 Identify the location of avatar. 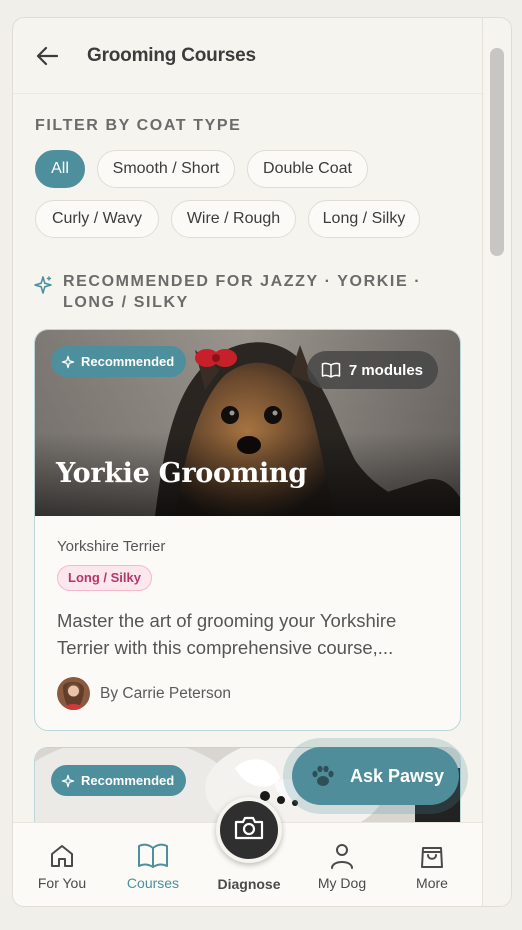
(73, 693).